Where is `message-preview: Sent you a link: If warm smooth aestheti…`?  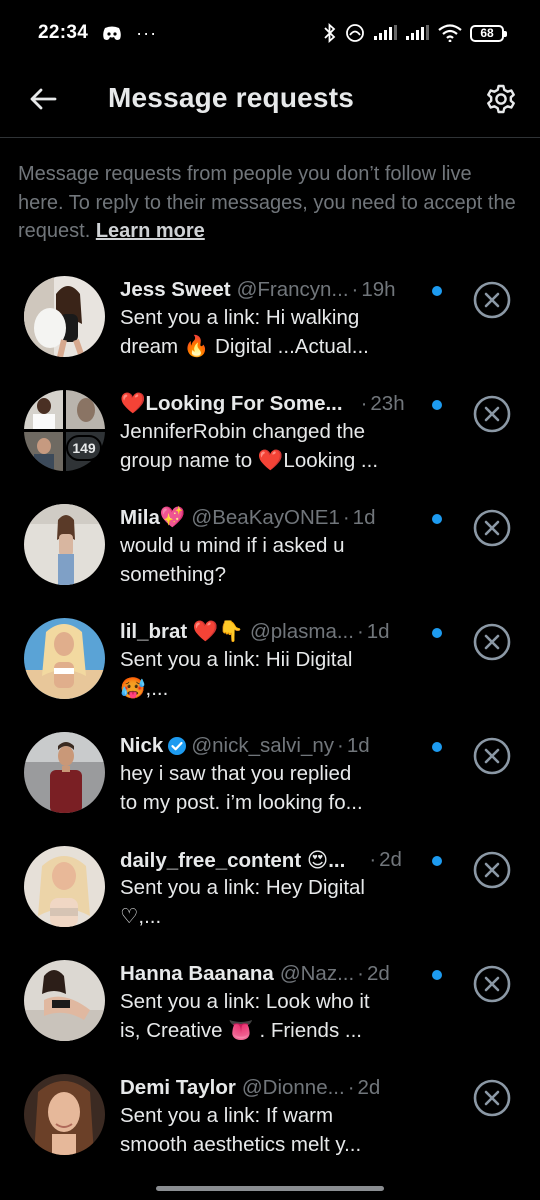 message-preview: Sent you a link: If warm smooth aestheti… is located at coordinates (241, 1130).